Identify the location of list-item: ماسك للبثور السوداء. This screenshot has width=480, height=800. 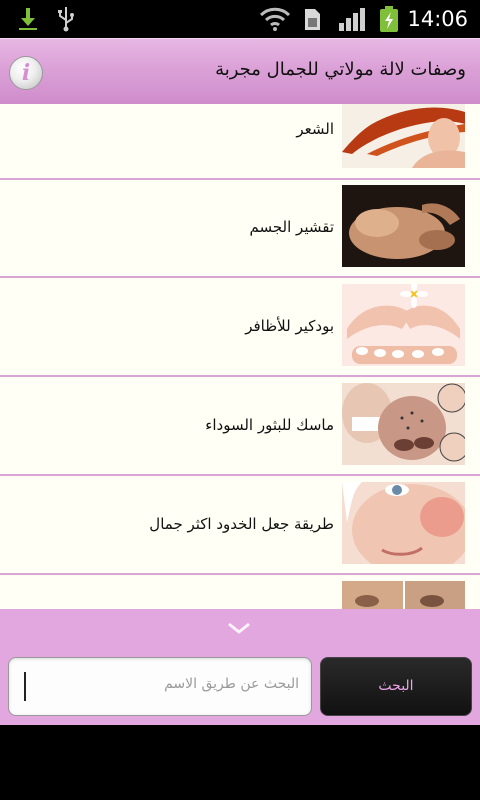
(240, 427).